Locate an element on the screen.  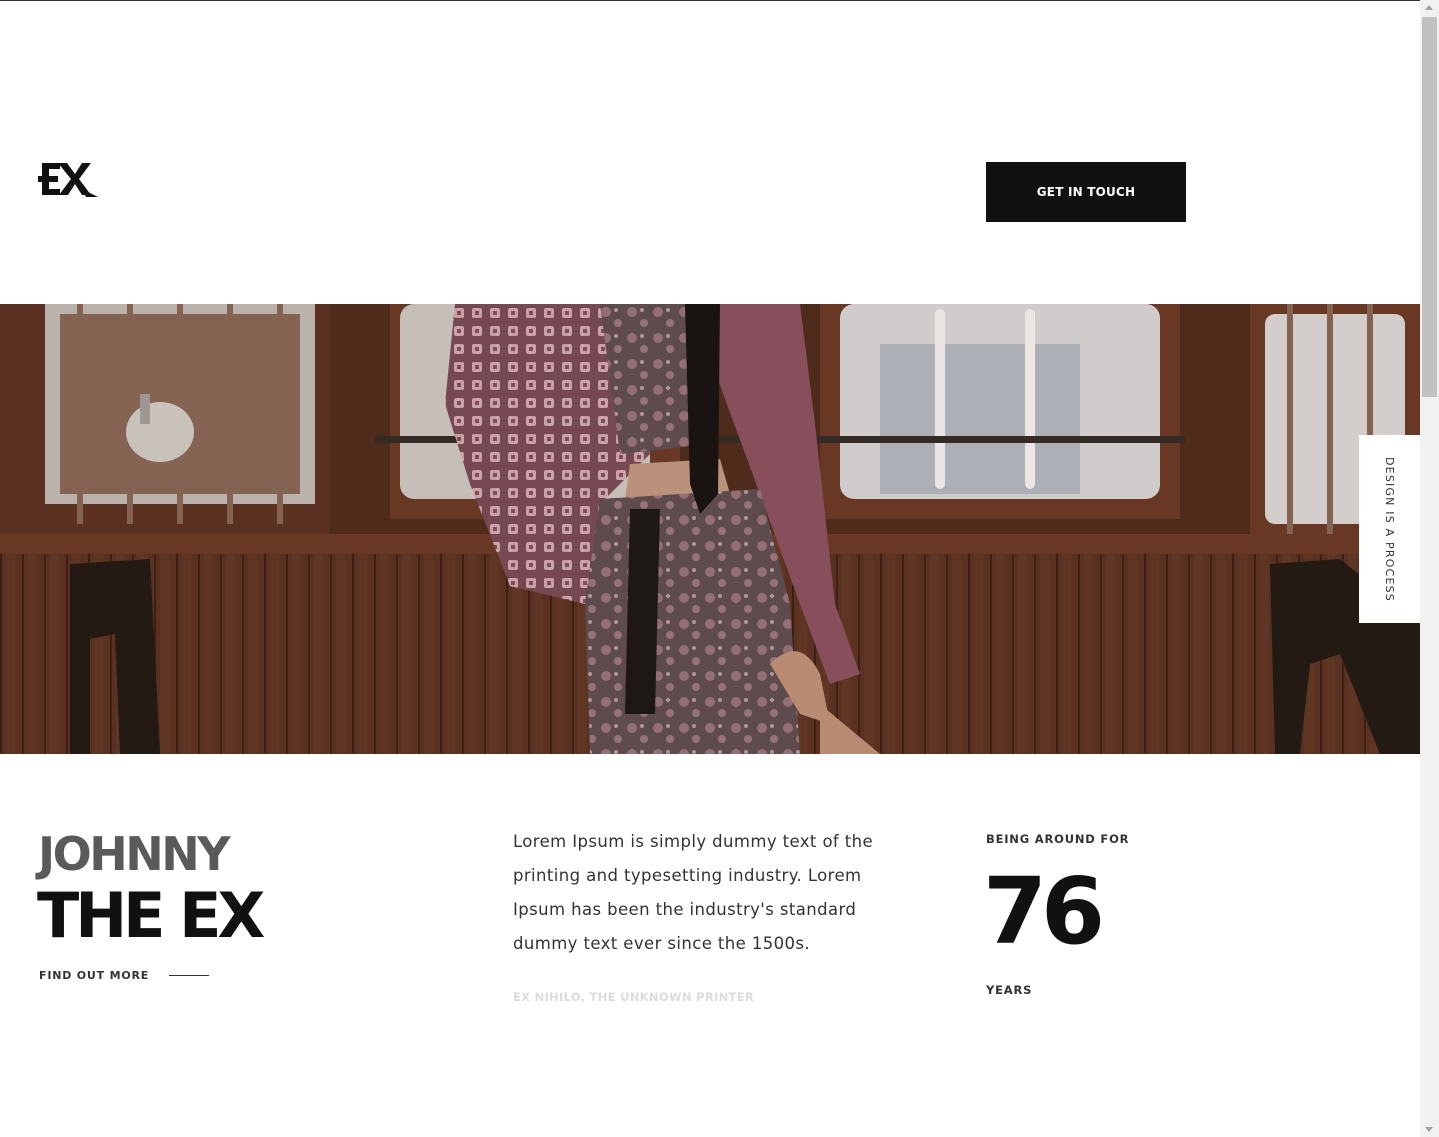
ex-logo-icon is located at coordinates (68, 180).